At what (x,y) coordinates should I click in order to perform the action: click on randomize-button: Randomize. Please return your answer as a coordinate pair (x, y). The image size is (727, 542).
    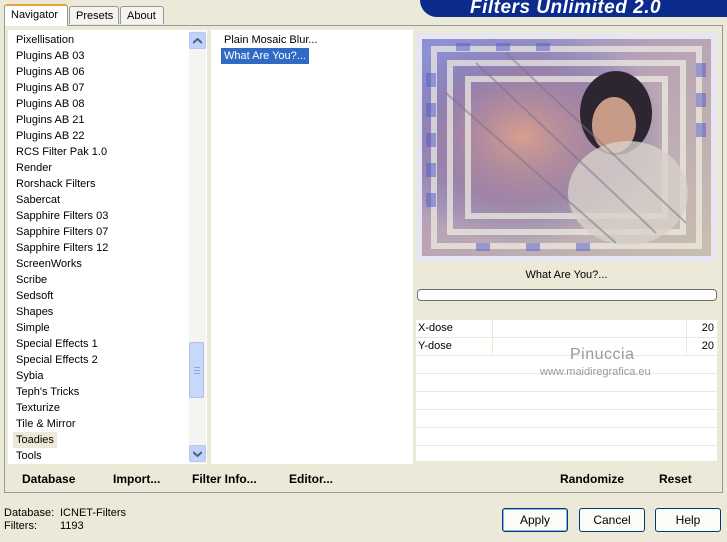
    Looking at the image, I should click on (592, 479).